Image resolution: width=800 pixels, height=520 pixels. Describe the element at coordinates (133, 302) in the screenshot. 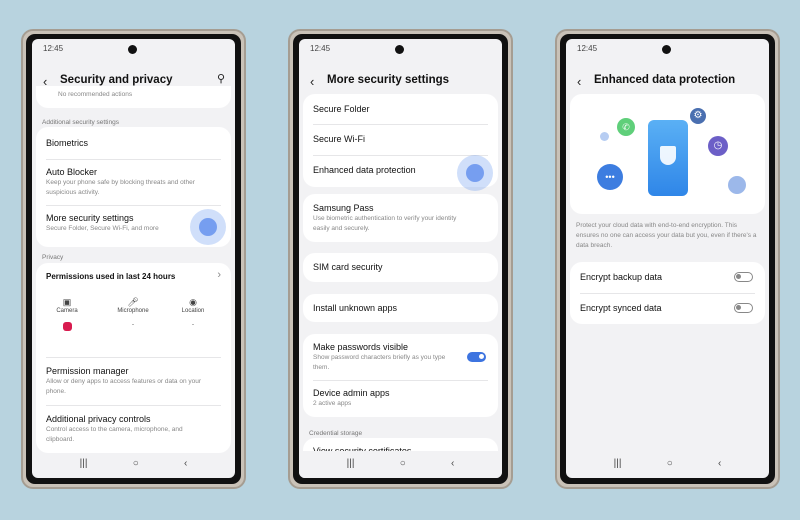

I see `microphone-icon: 🎤︎` at that location.